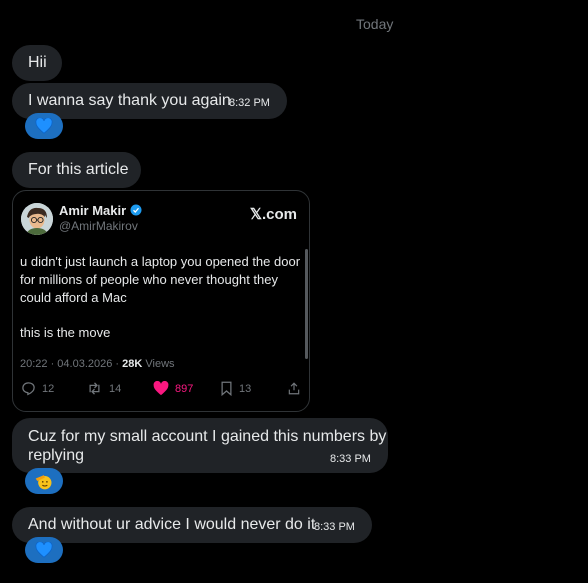 The width and height of the screenshot is (588, 583). What do you see at coordinates (103, 388) in the screenshot?
I see `repost-button: 14` at bounding box center [103, 388].